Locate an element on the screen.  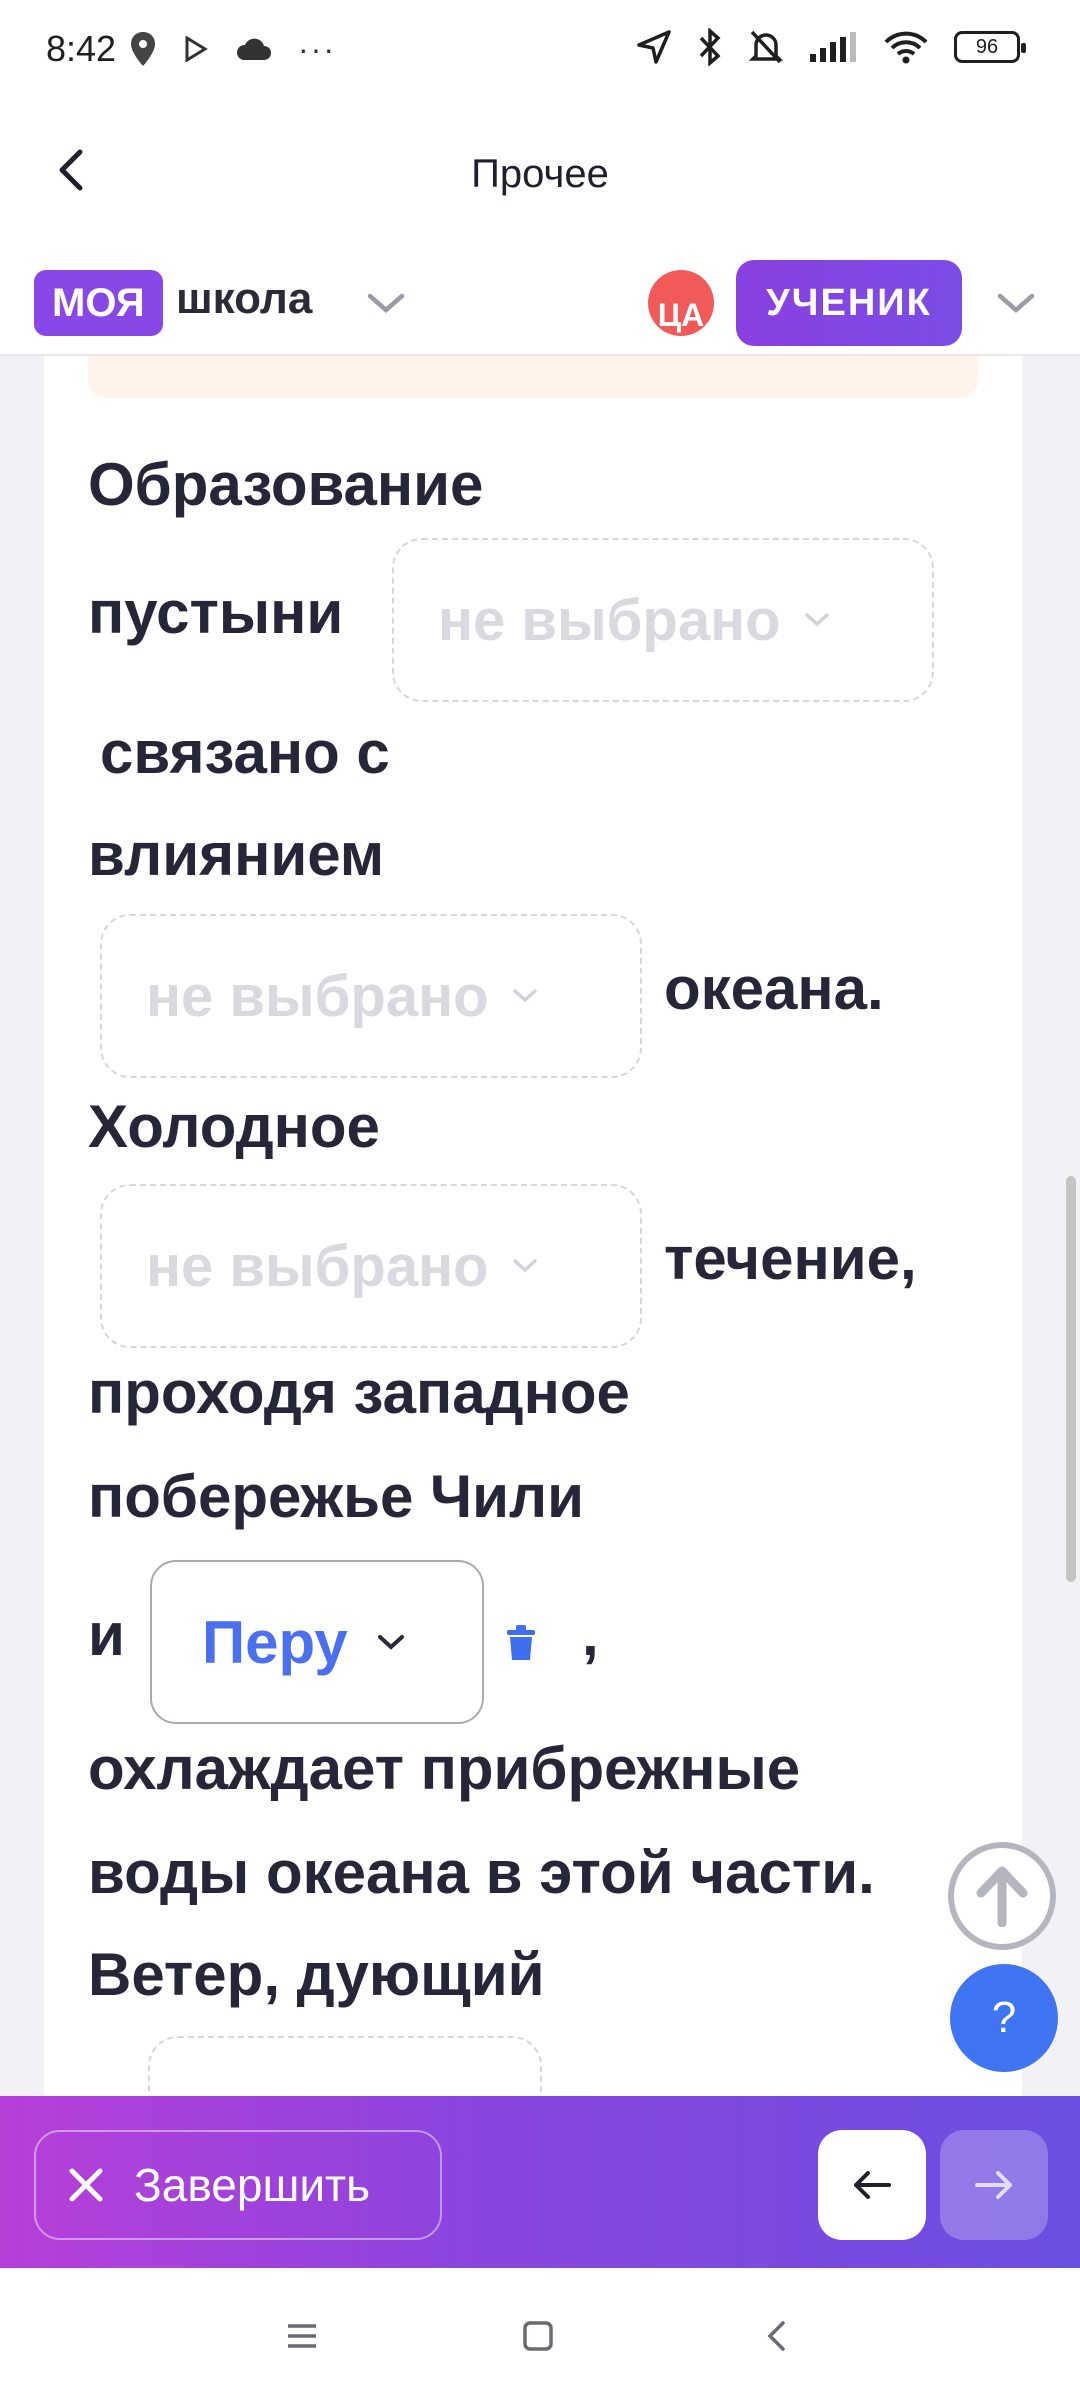
task-text: пустыни is located at coordinates (216, 612).